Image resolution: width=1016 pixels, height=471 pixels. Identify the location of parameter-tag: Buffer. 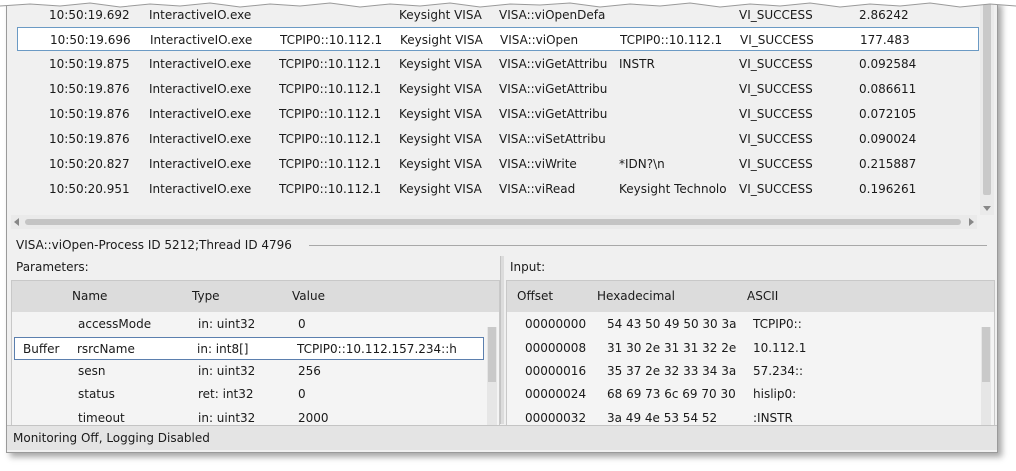
(41, 349).